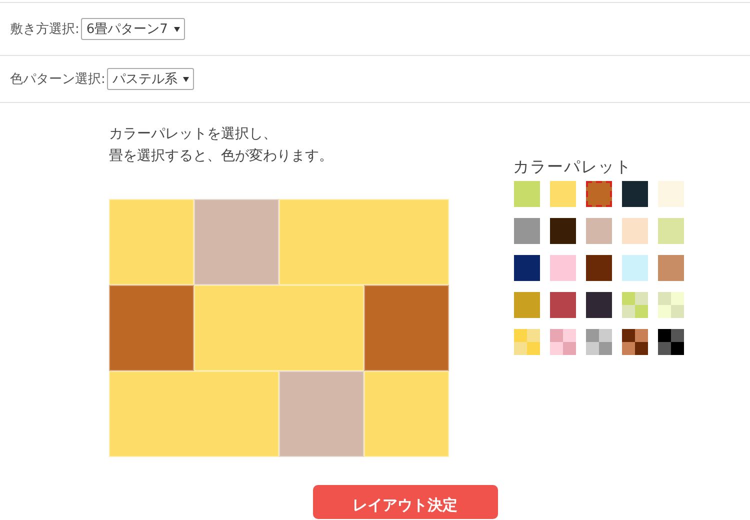 The width and height of the screenshot is (750, 520). Describe the element at coordinates (133, 29) in the screenshot. I see `dropdown-select: 6畳パターン7` at that location.